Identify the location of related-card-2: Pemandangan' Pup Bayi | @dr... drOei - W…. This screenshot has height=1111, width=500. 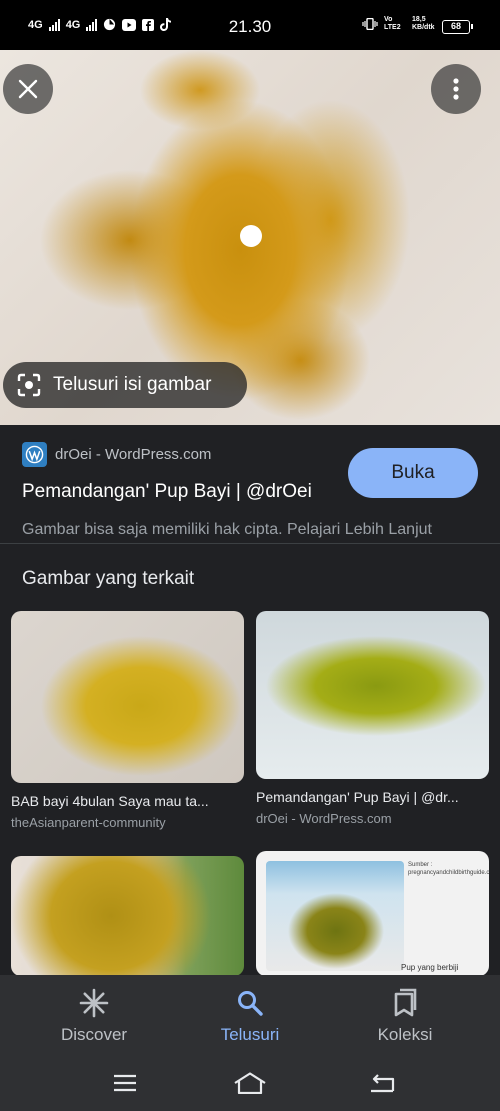
(372, 718).